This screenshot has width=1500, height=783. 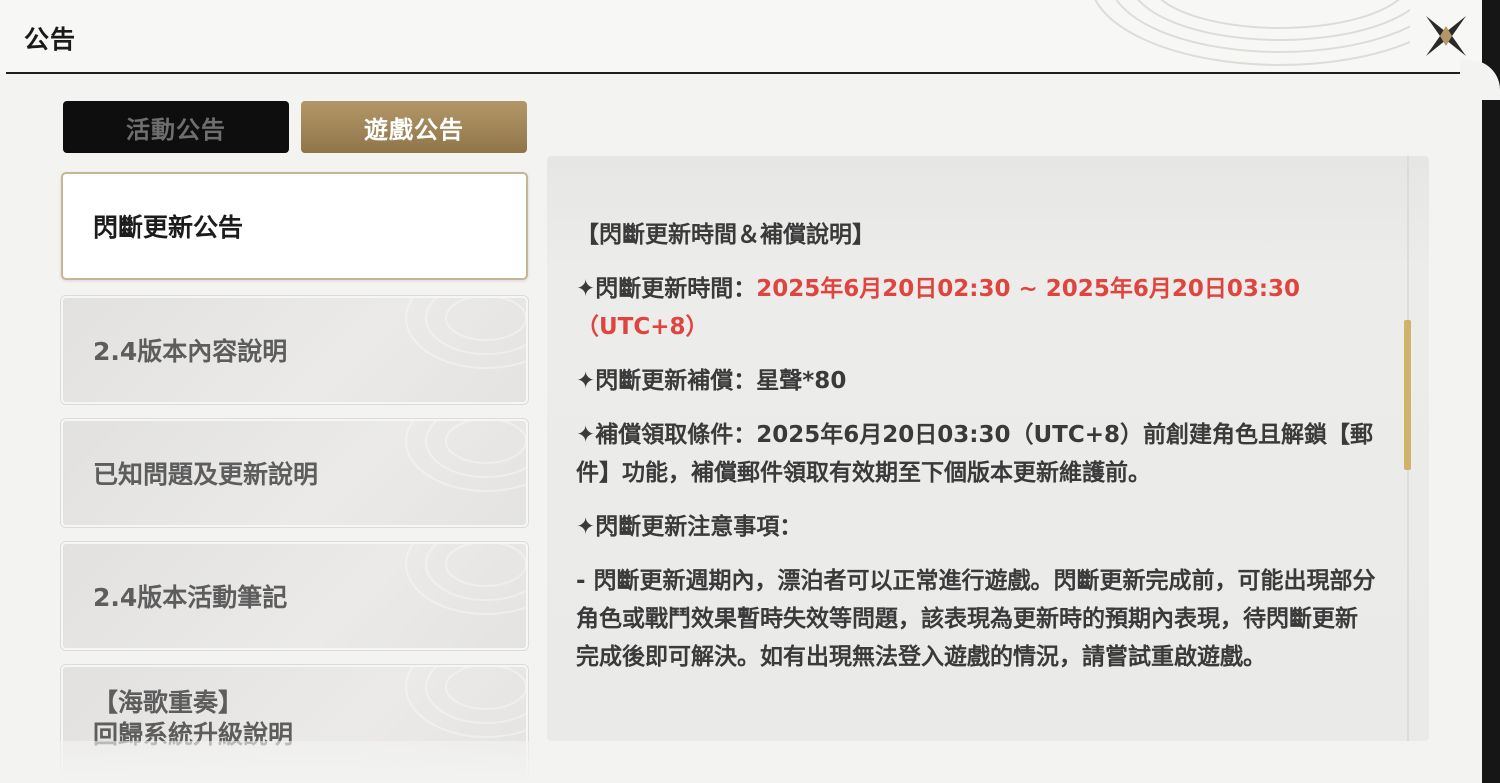 What do you see at coordinates (666, 381) in the screenshot?
I see `compensation-label: ✦閃斷更新補償：` at bounding box center [666, 381].